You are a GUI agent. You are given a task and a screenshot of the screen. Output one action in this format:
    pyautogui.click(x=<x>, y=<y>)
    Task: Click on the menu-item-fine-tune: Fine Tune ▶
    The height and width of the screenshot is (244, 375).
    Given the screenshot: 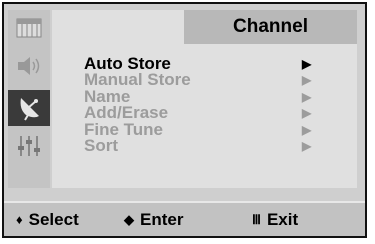 What is the action you would take?
    pyautogui.click(x=204, y=129)
    